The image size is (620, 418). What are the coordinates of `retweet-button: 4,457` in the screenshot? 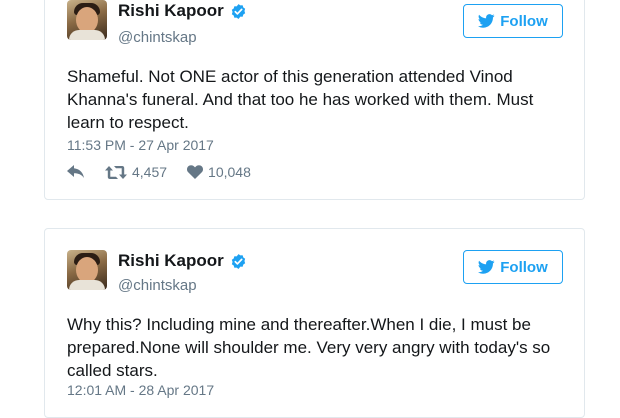 It's located at (136, 172).